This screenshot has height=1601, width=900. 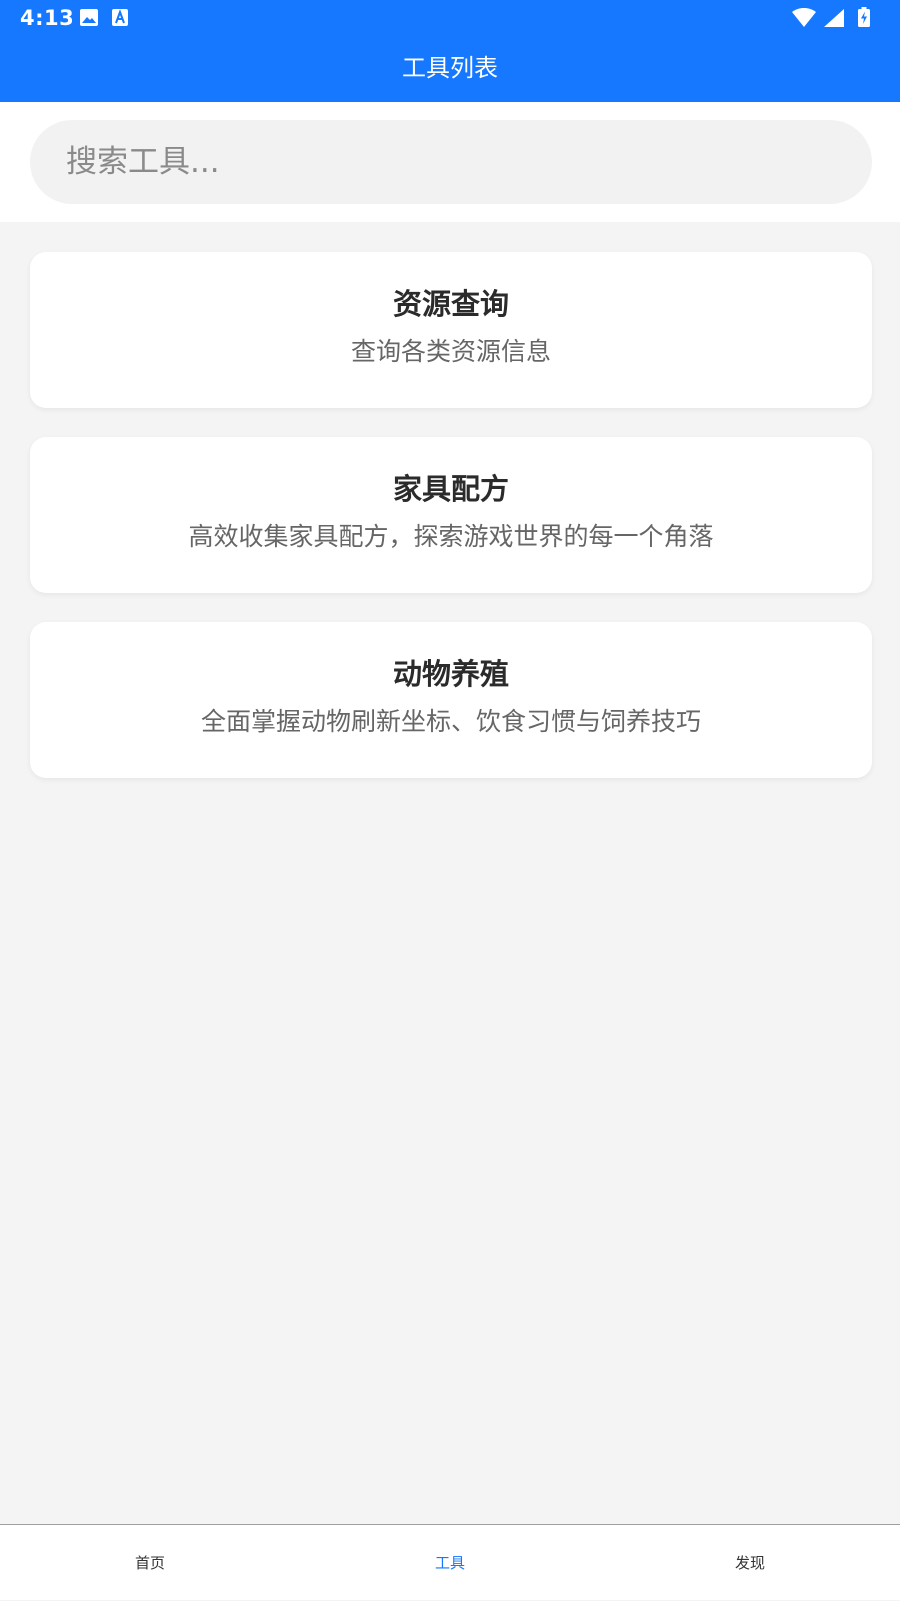 What do you see at coordinates (450, 51) in the screenshot?
I see `top-header: 4:13 工具列表` at bounding box center [450, 51].